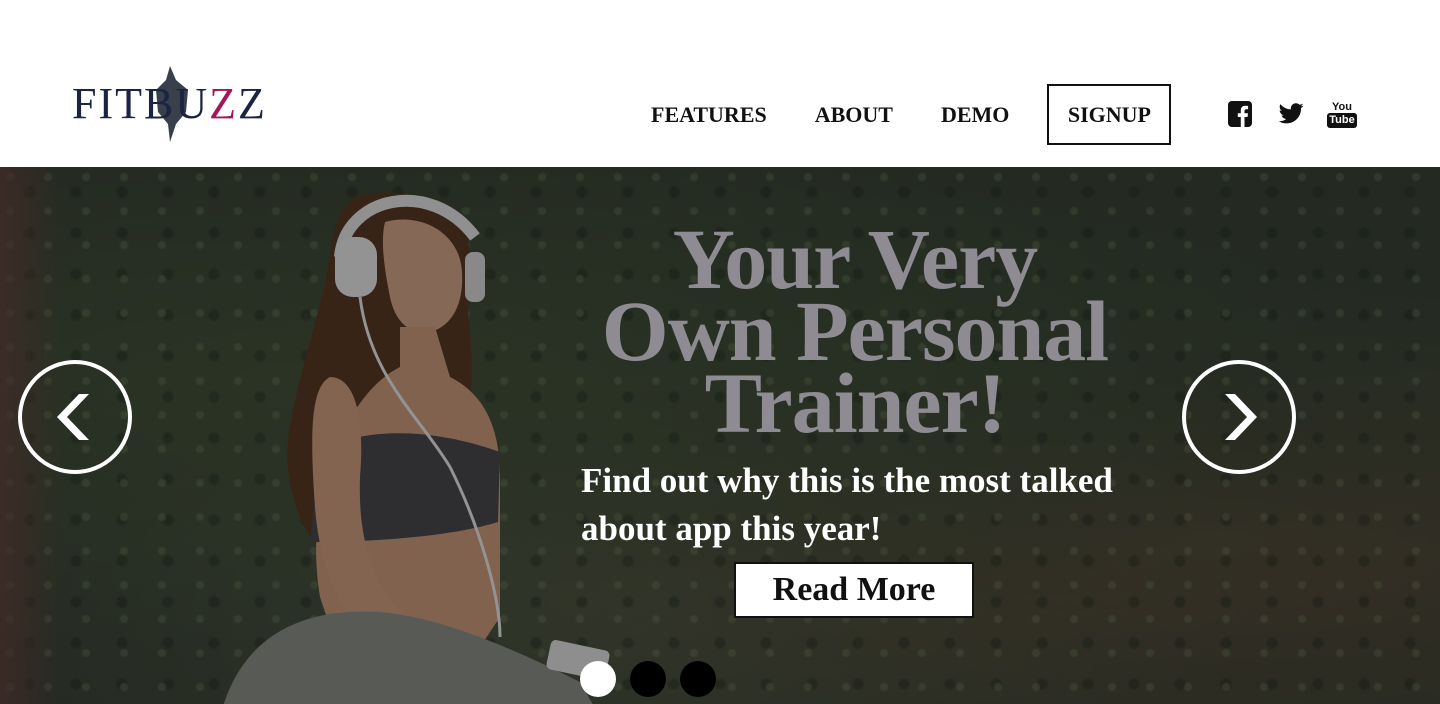  I want to click on youtube-icon: You Tube, so click(1342, 114).